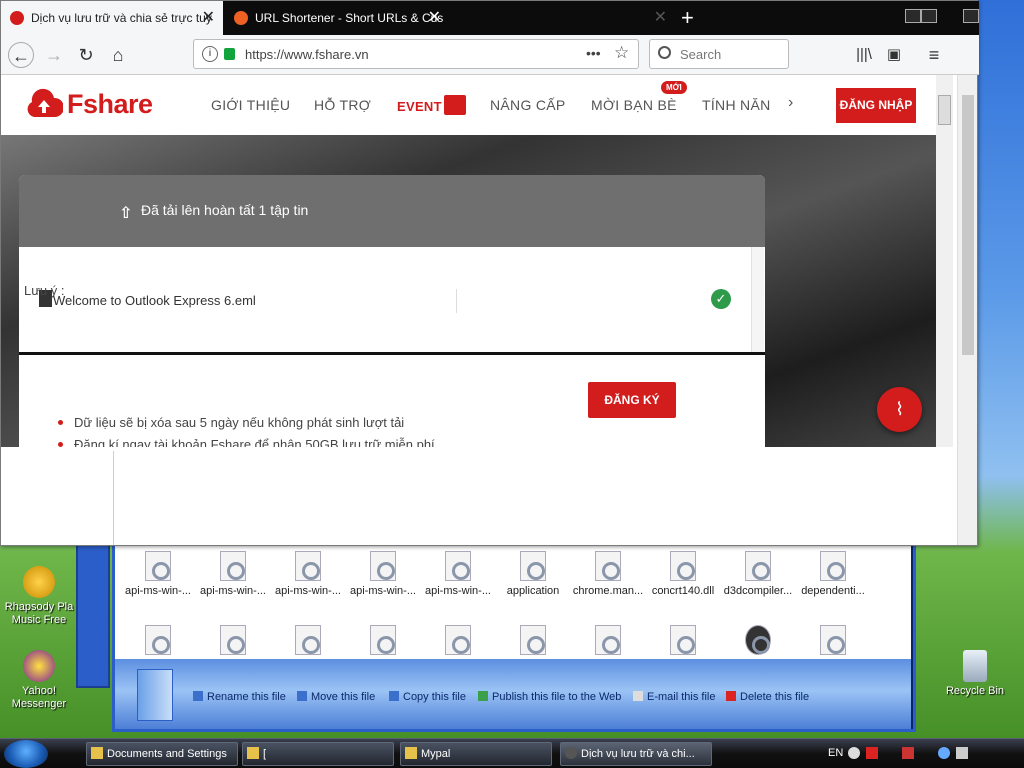 The width and height of the screenshot is (1024, 768). I want to click on tab-fshare: Dịch vụ lưu trữ và chia sẻ trực tuy ✕, so click(112, 18).